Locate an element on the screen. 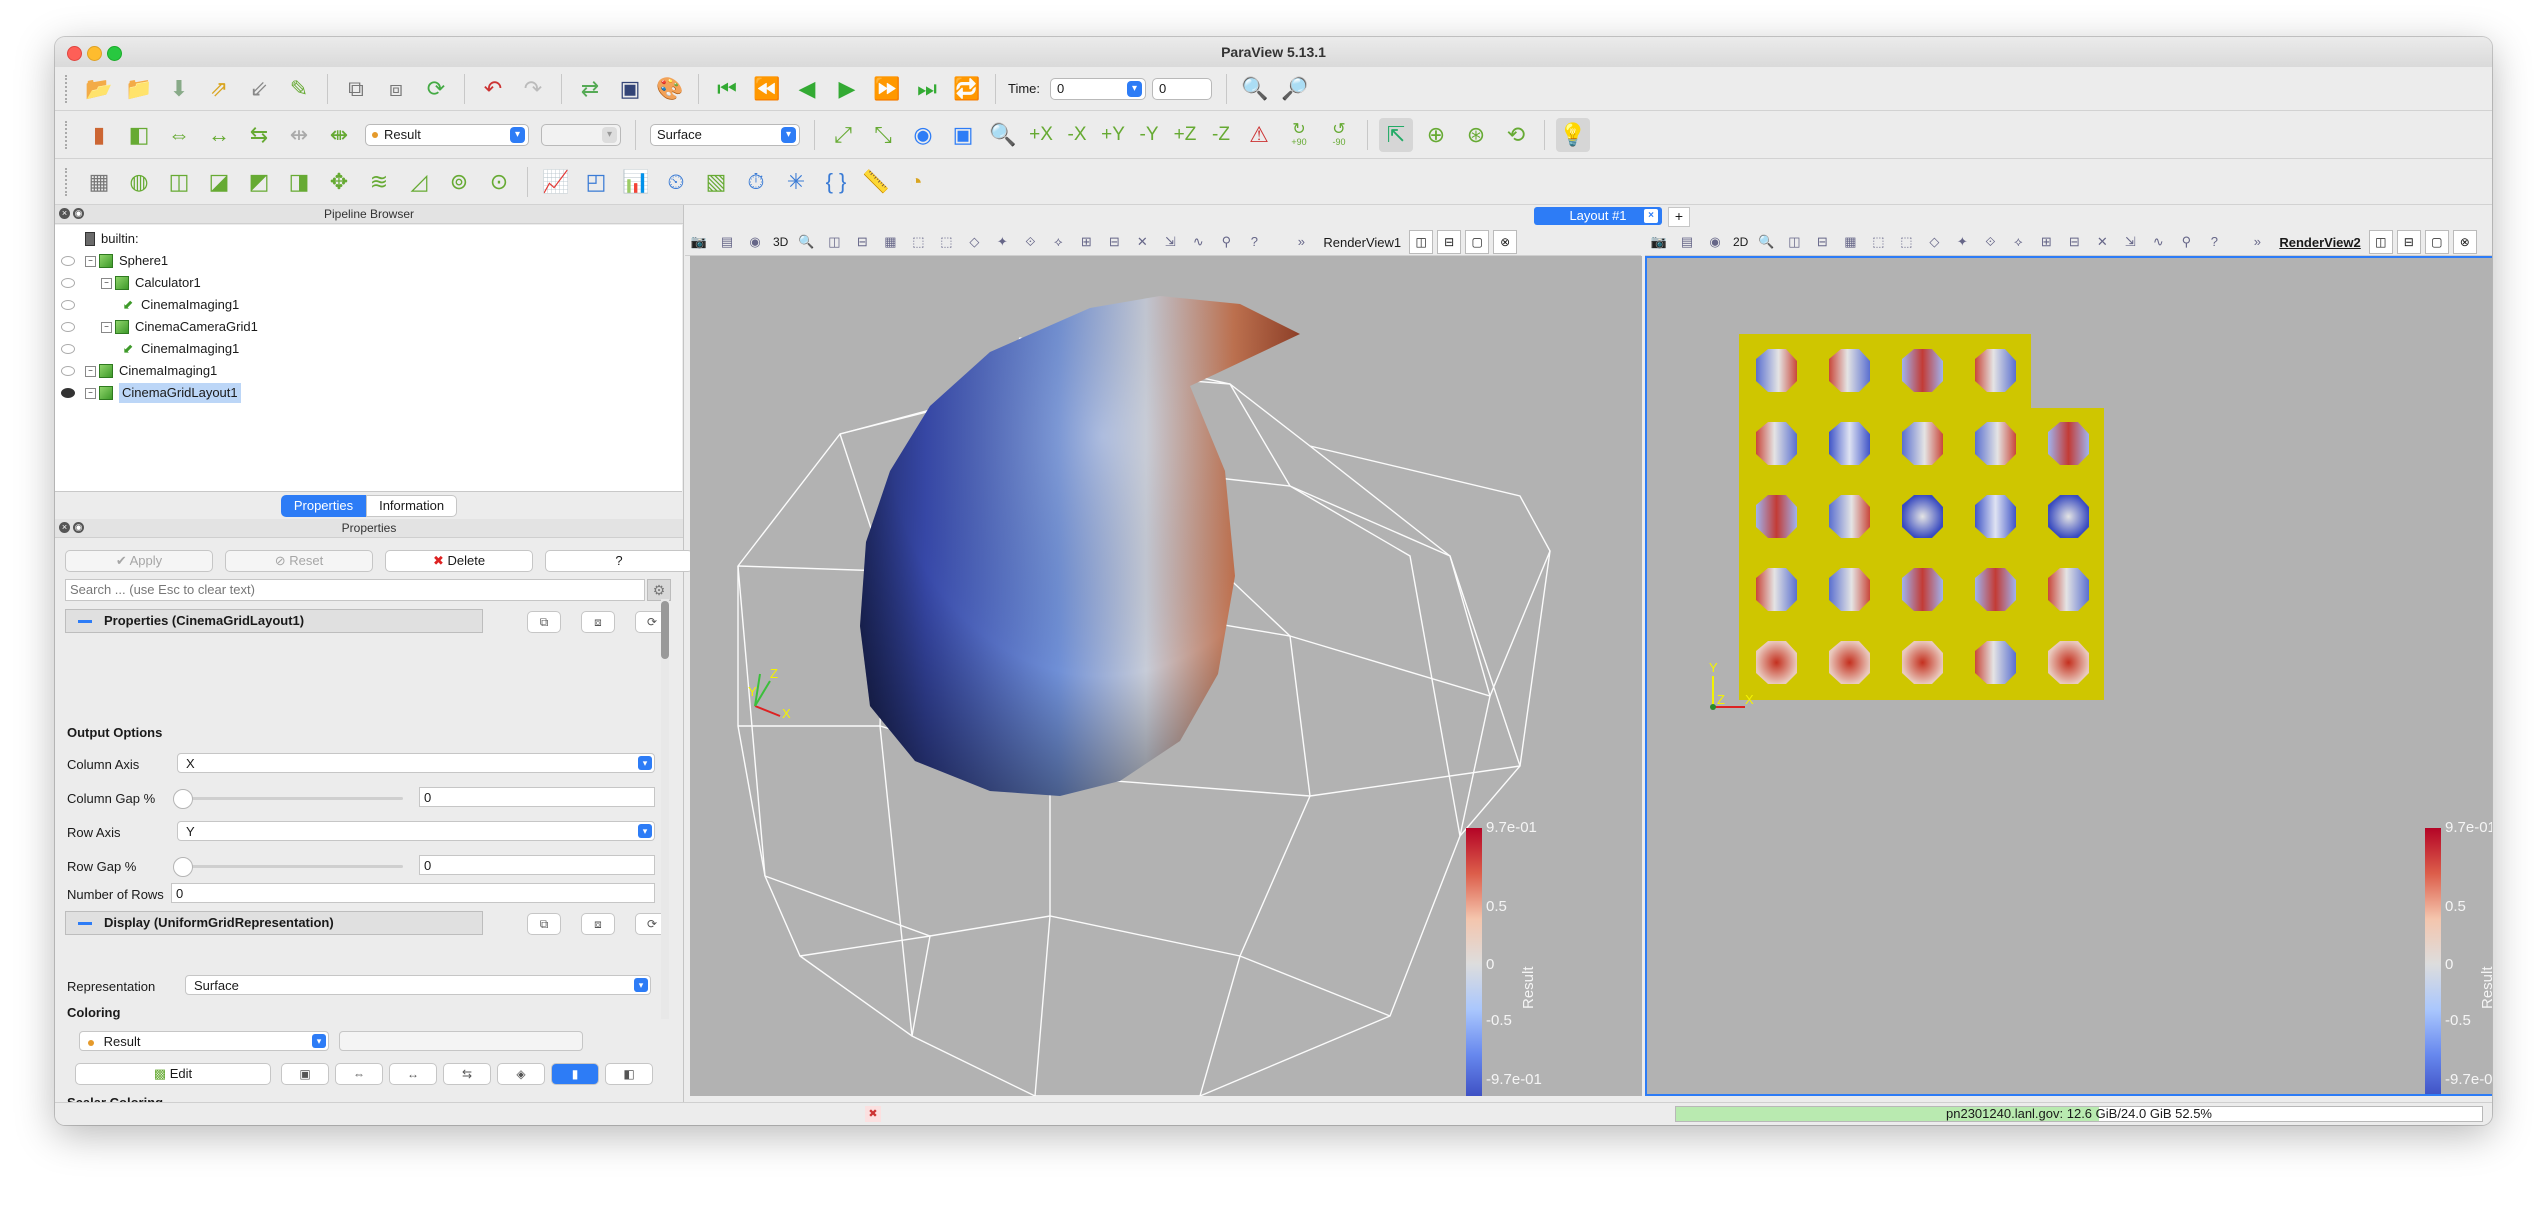 The height and width of the screenshot is (1205, 2547). change-input-icon: ⇄ is located at coordinates (590, 89).